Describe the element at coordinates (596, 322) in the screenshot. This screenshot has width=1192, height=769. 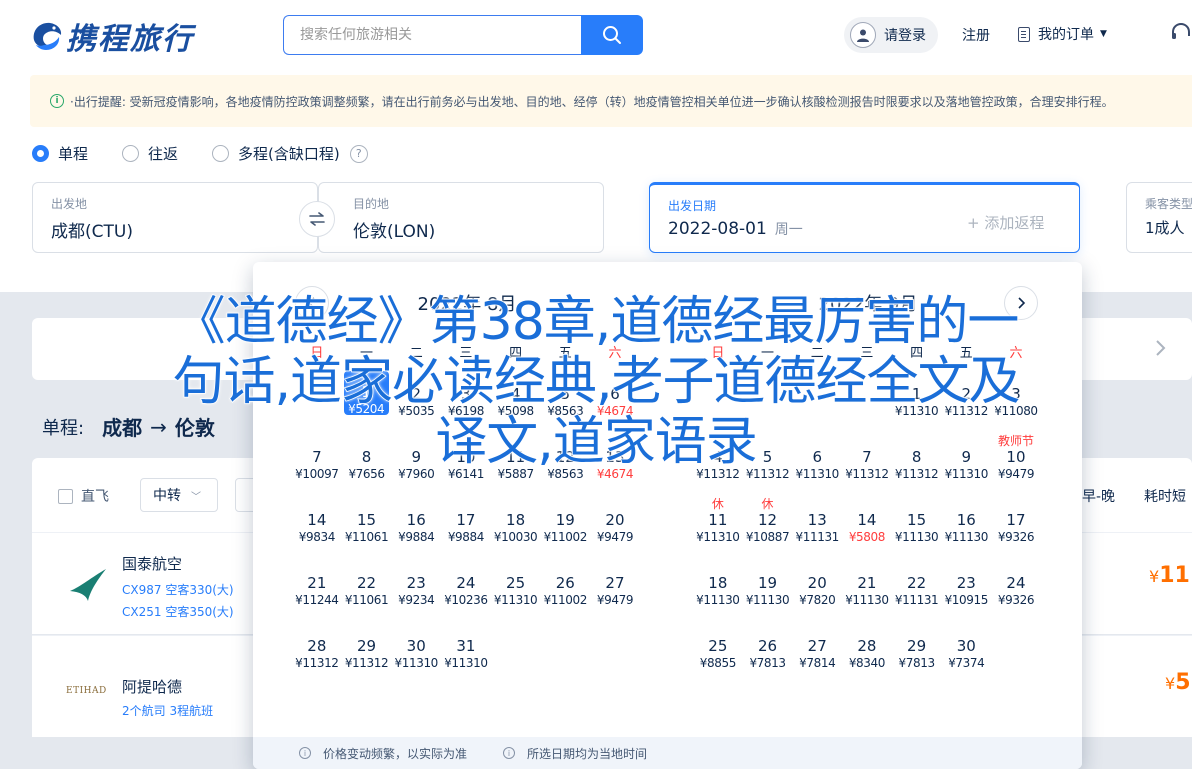
I see `overlay-line: 《道德经》第38章,道德经最厉害的一` at that location.